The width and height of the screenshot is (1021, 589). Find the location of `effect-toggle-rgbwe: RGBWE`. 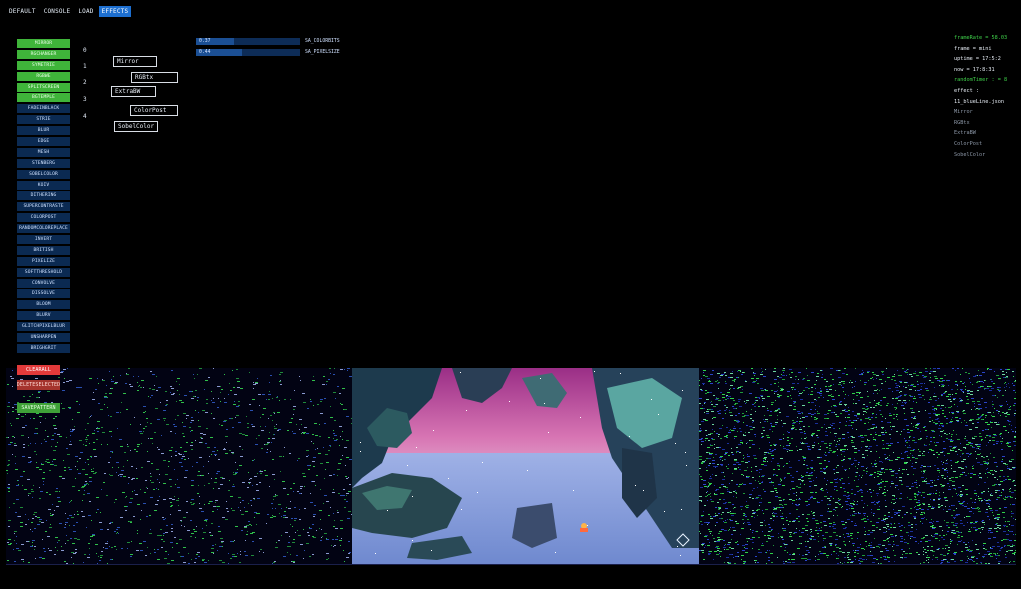

effect-toggle-rgbwe: RGBWE is located at coordinates (43, 76).